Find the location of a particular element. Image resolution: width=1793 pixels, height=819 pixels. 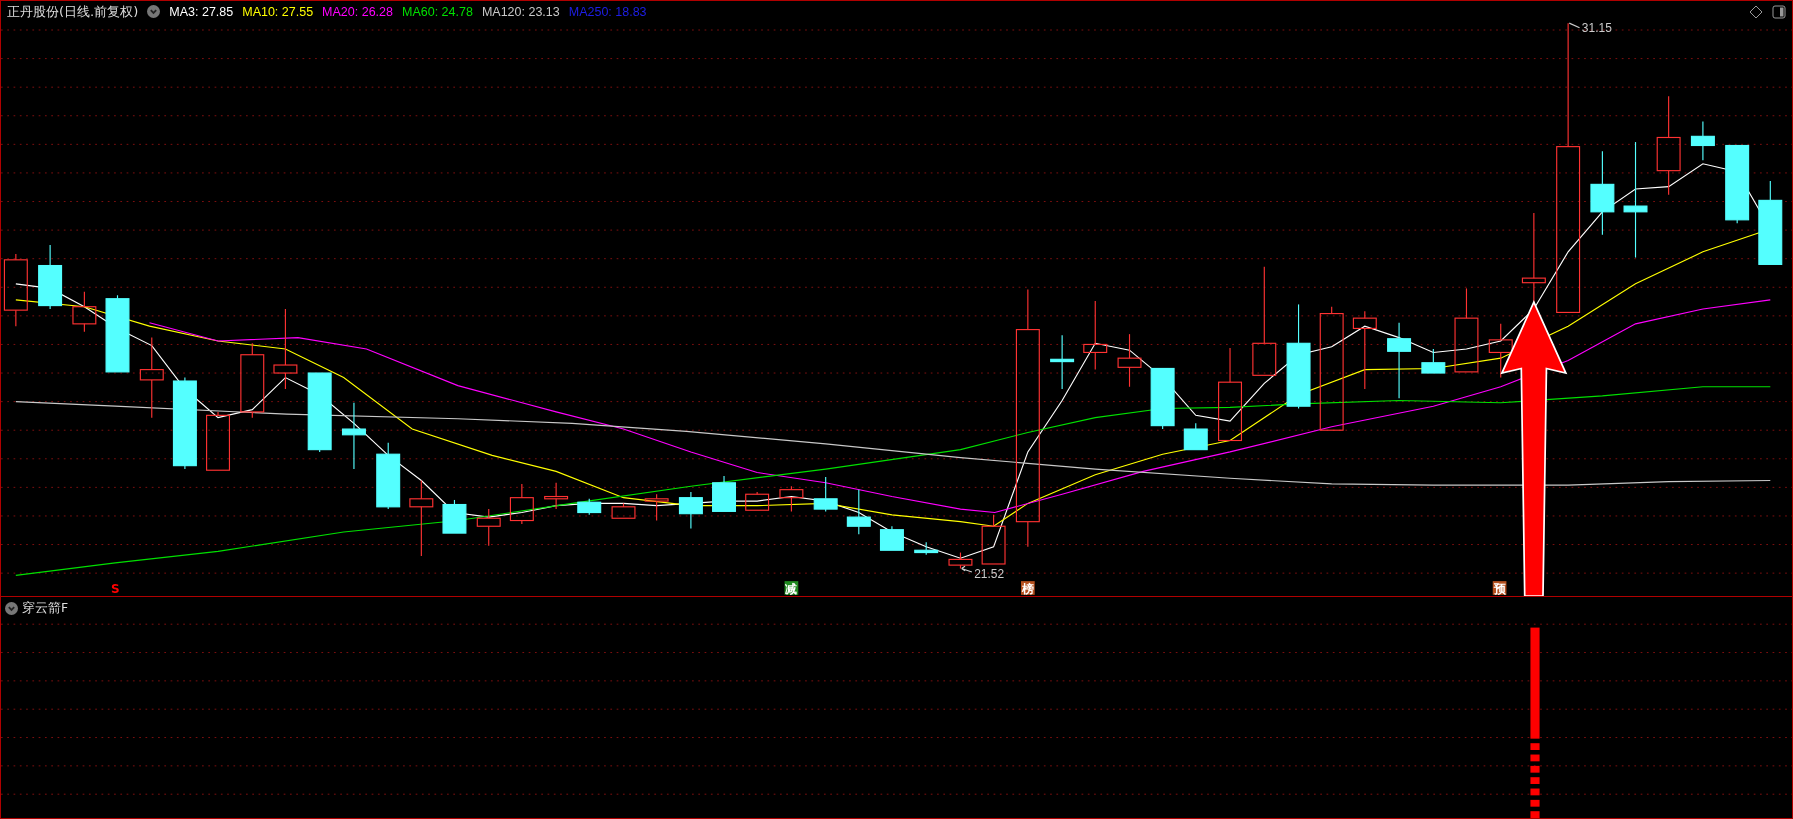

indicator-title: 穿云箭F is located at coordinates (45, 608).